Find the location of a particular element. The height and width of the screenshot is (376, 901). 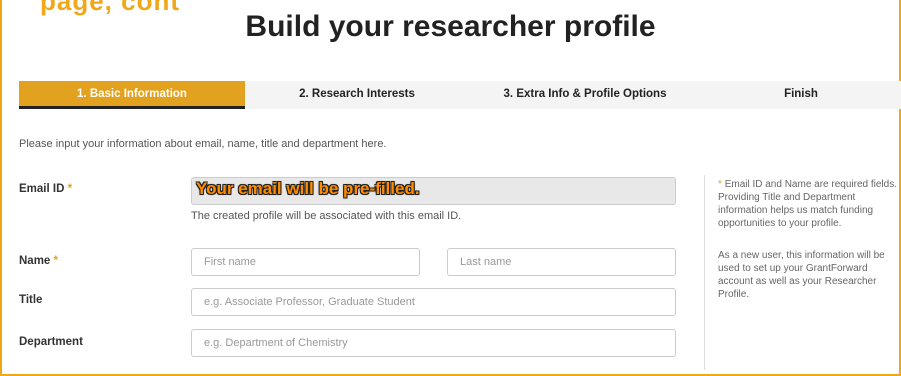

step-research-interests: 2. Research Interests is located at coordinates (357, 95).